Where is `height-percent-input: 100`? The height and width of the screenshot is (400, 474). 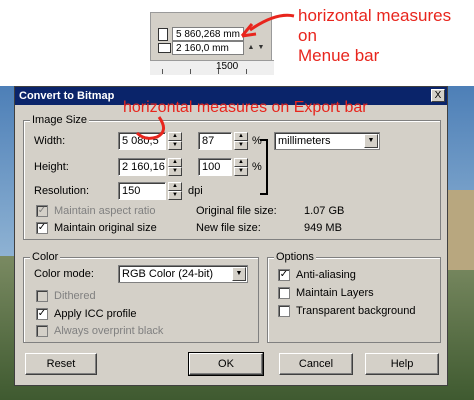 height-percent-input: 100 is located at coordinates (215, 167).